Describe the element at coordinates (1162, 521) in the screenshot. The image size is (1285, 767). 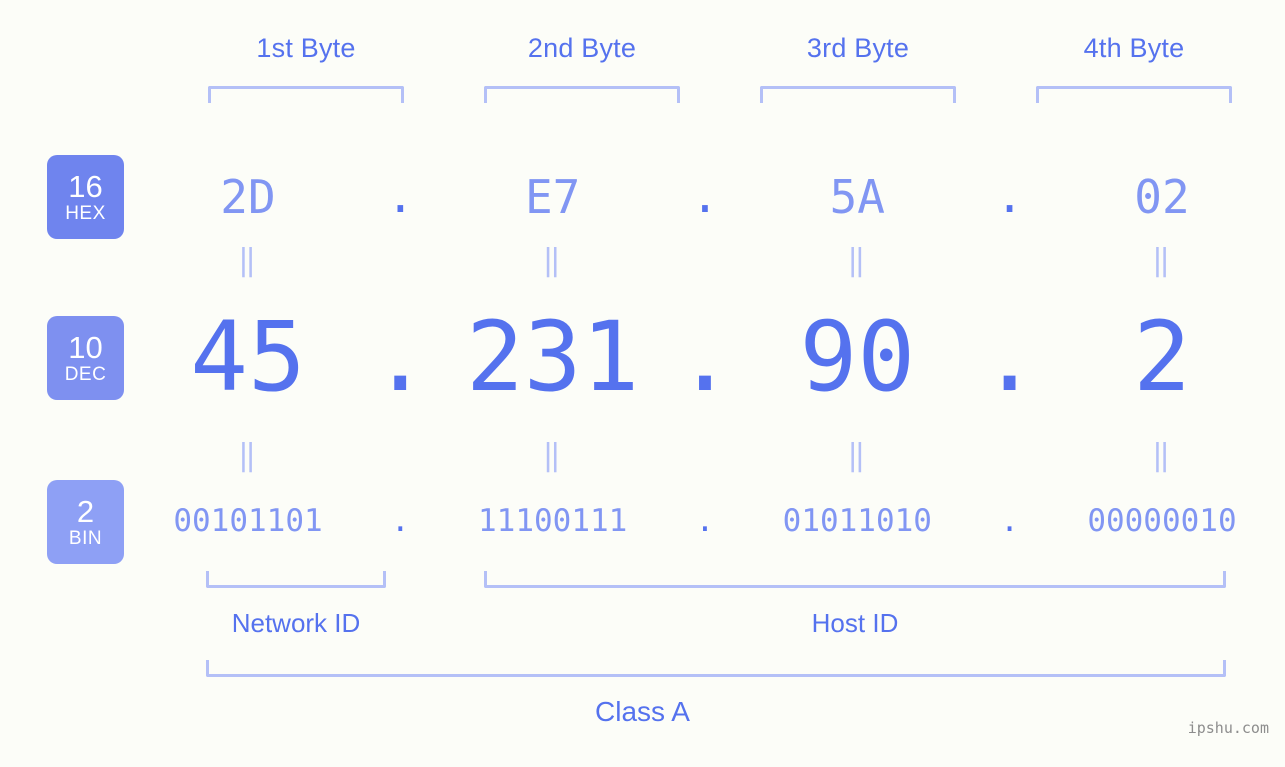
I see `bin-byte-4: 00000010` at that location.